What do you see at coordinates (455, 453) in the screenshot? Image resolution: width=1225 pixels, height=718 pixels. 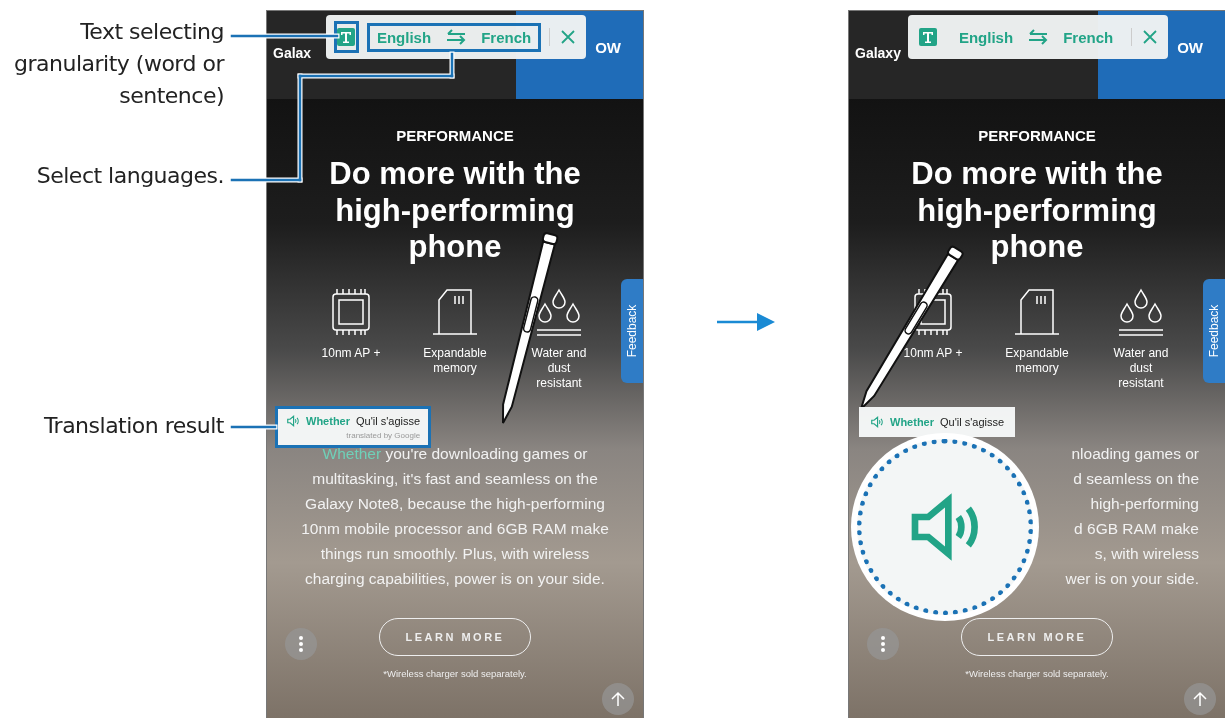 I see `body-text-line: Whether you're downloading games or` at bounding box center [455, 453].